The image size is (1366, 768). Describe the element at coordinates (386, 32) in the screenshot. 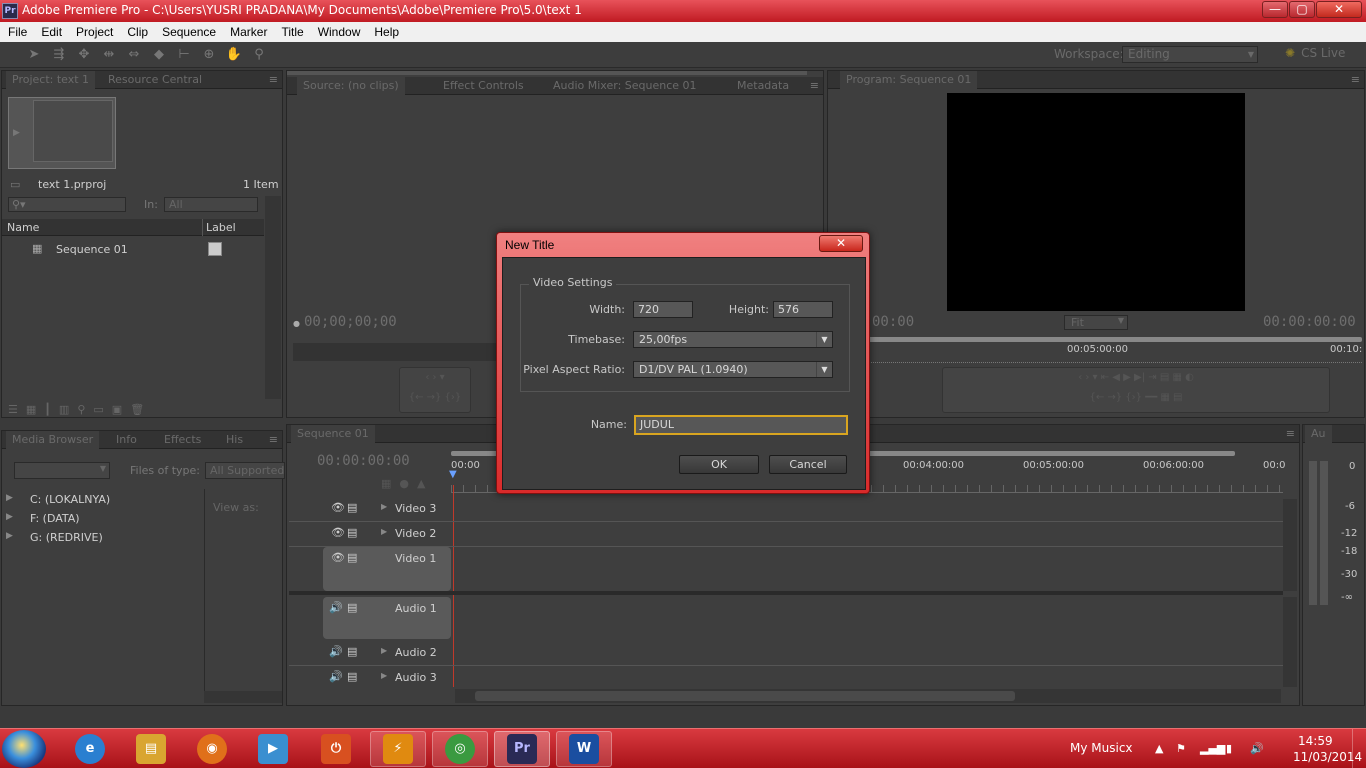

I see `menu-help: Help` at that location.